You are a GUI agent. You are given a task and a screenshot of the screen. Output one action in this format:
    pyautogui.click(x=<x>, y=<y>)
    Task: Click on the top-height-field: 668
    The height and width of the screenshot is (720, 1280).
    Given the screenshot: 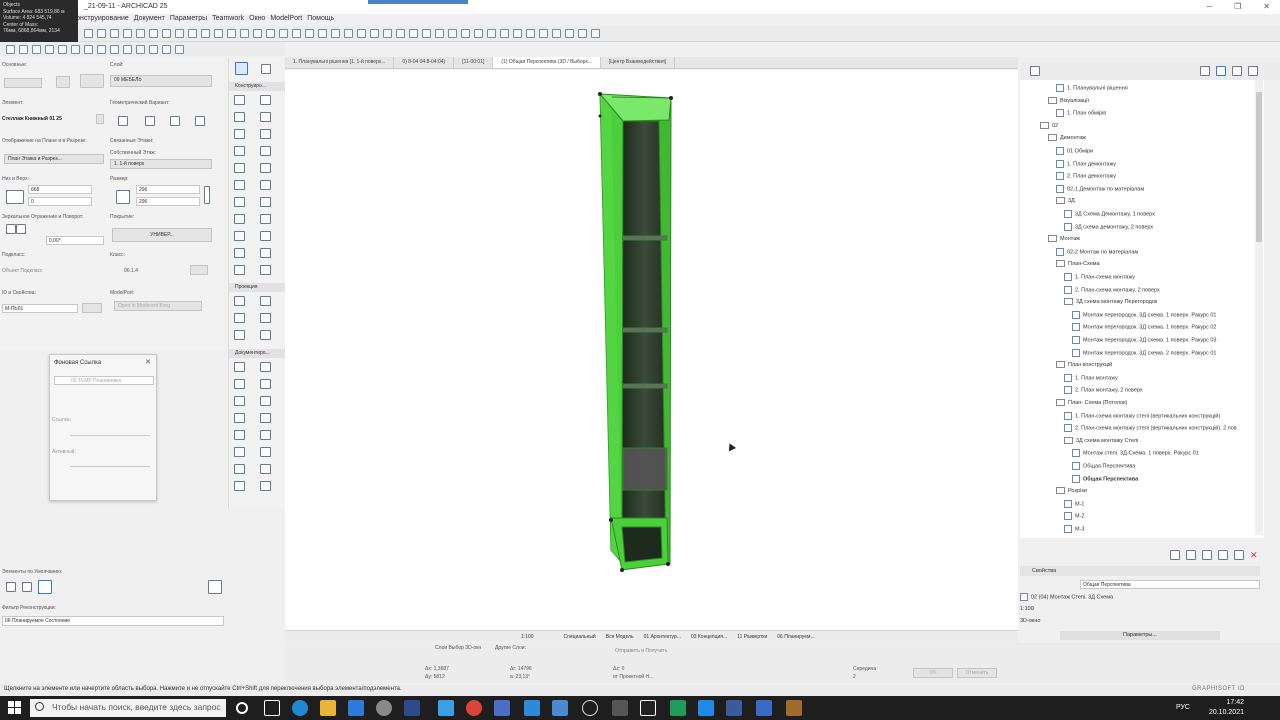 What is the action you would take?
    pyautogui.click(x=60, y=189)
    